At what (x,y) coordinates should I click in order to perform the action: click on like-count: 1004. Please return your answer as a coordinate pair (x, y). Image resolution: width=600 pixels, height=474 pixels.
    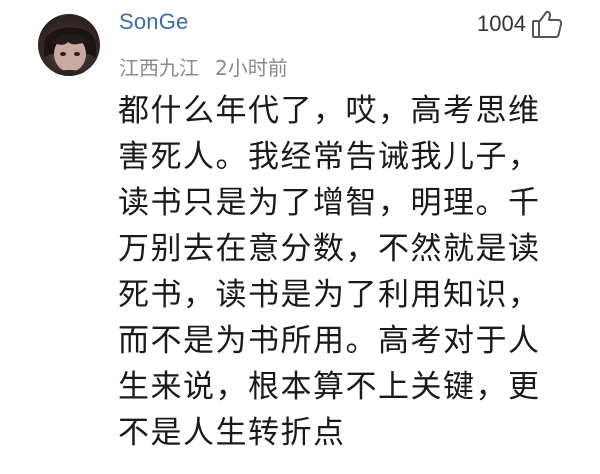
    Looking at the image, I should click on (501, 23).